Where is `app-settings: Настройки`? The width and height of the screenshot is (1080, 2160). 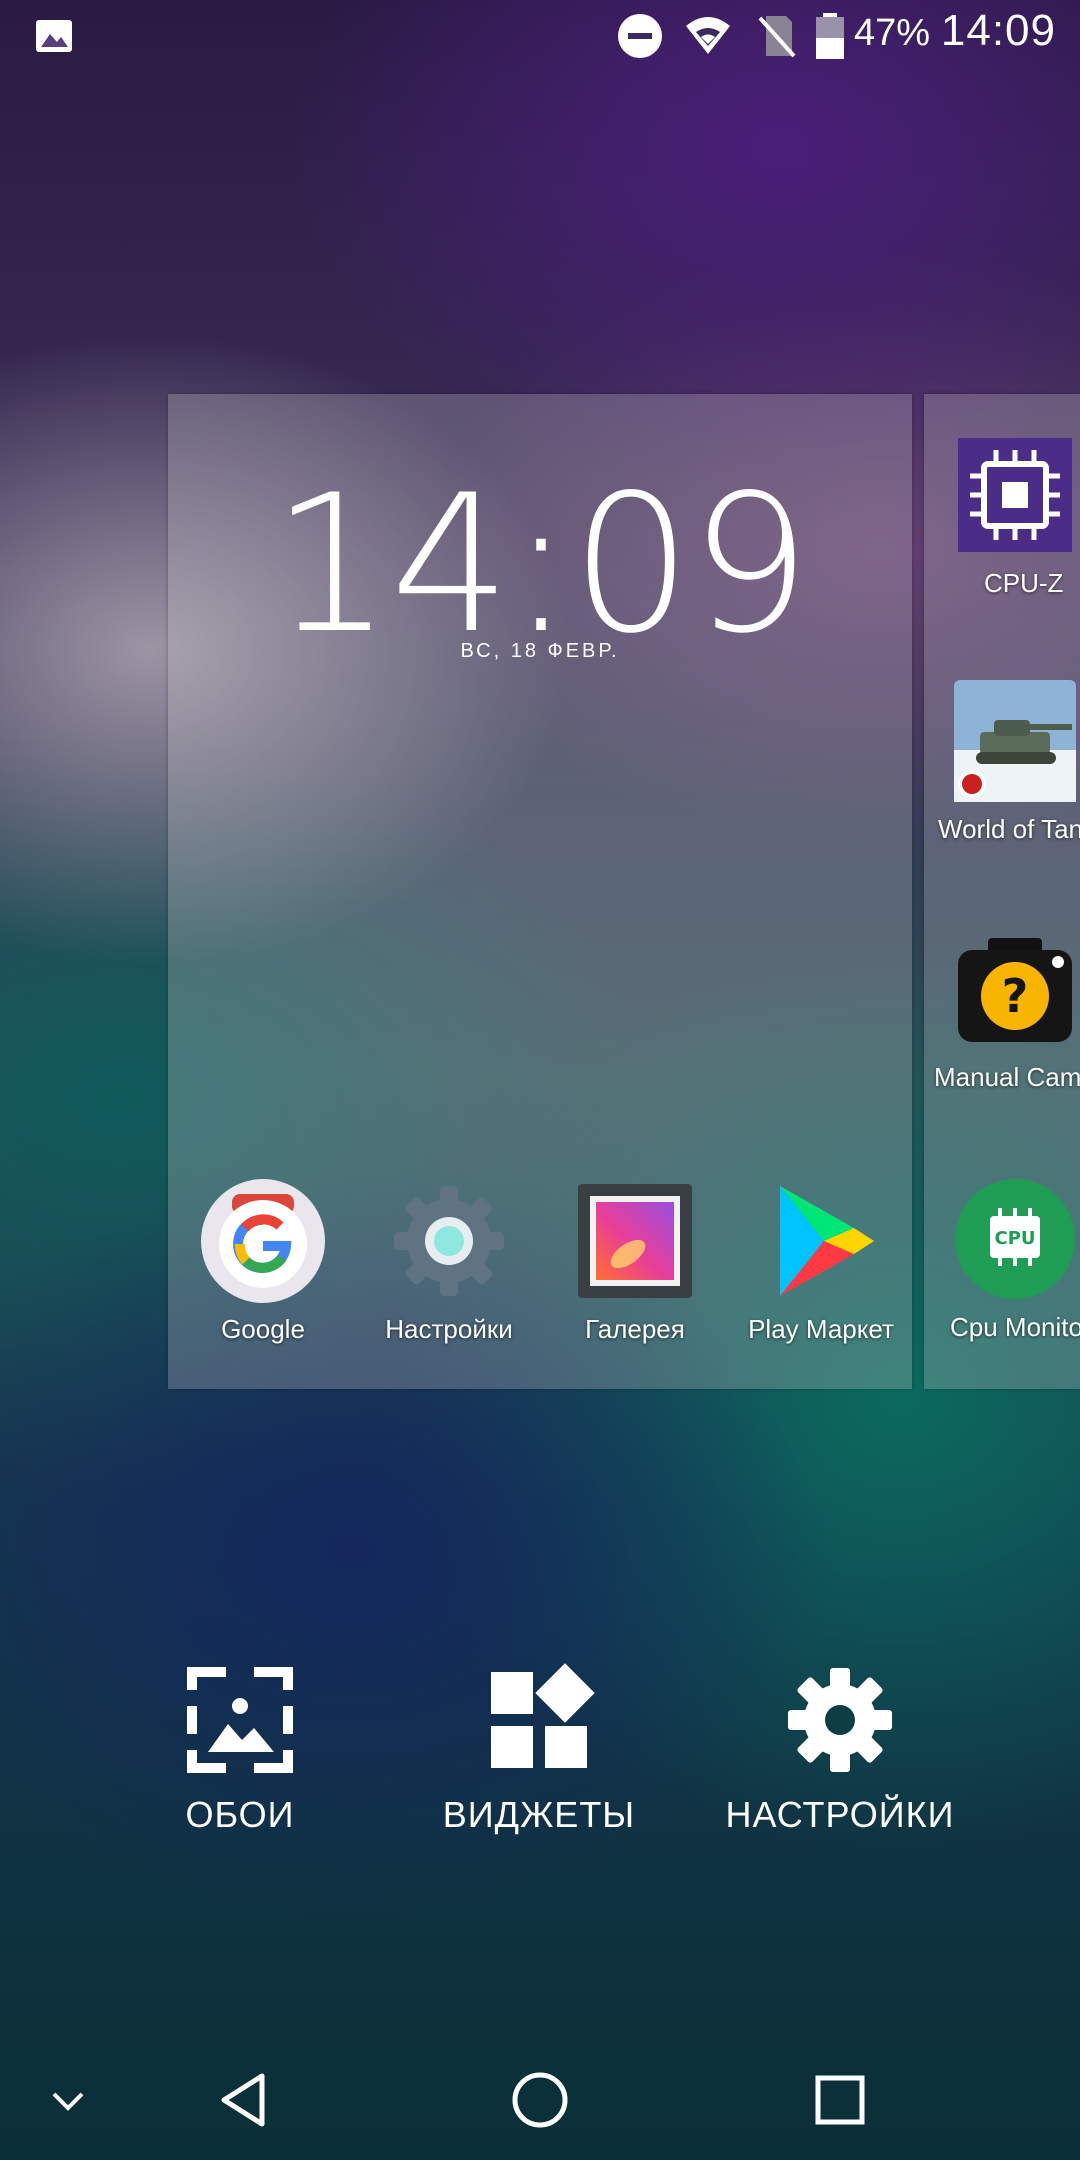 app-settings: Настройки is located at coordinates (449, 1261).